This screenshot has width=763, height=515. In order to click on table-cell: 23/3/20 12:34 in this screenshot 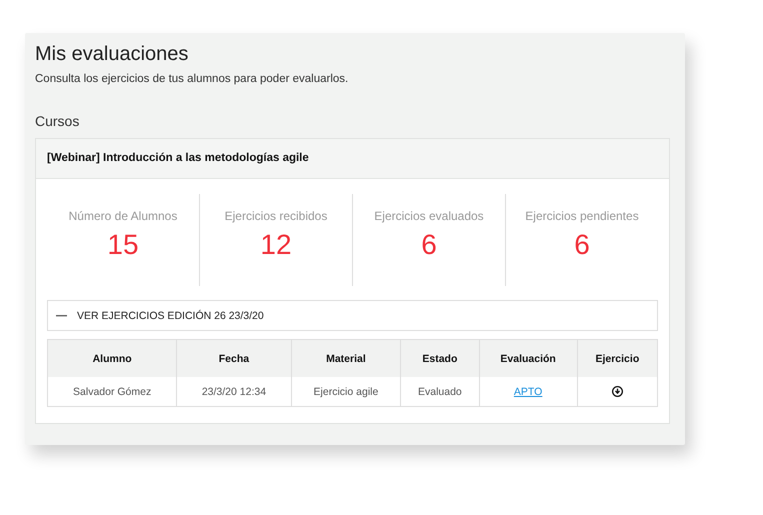, I will do `click(234, 391)`.